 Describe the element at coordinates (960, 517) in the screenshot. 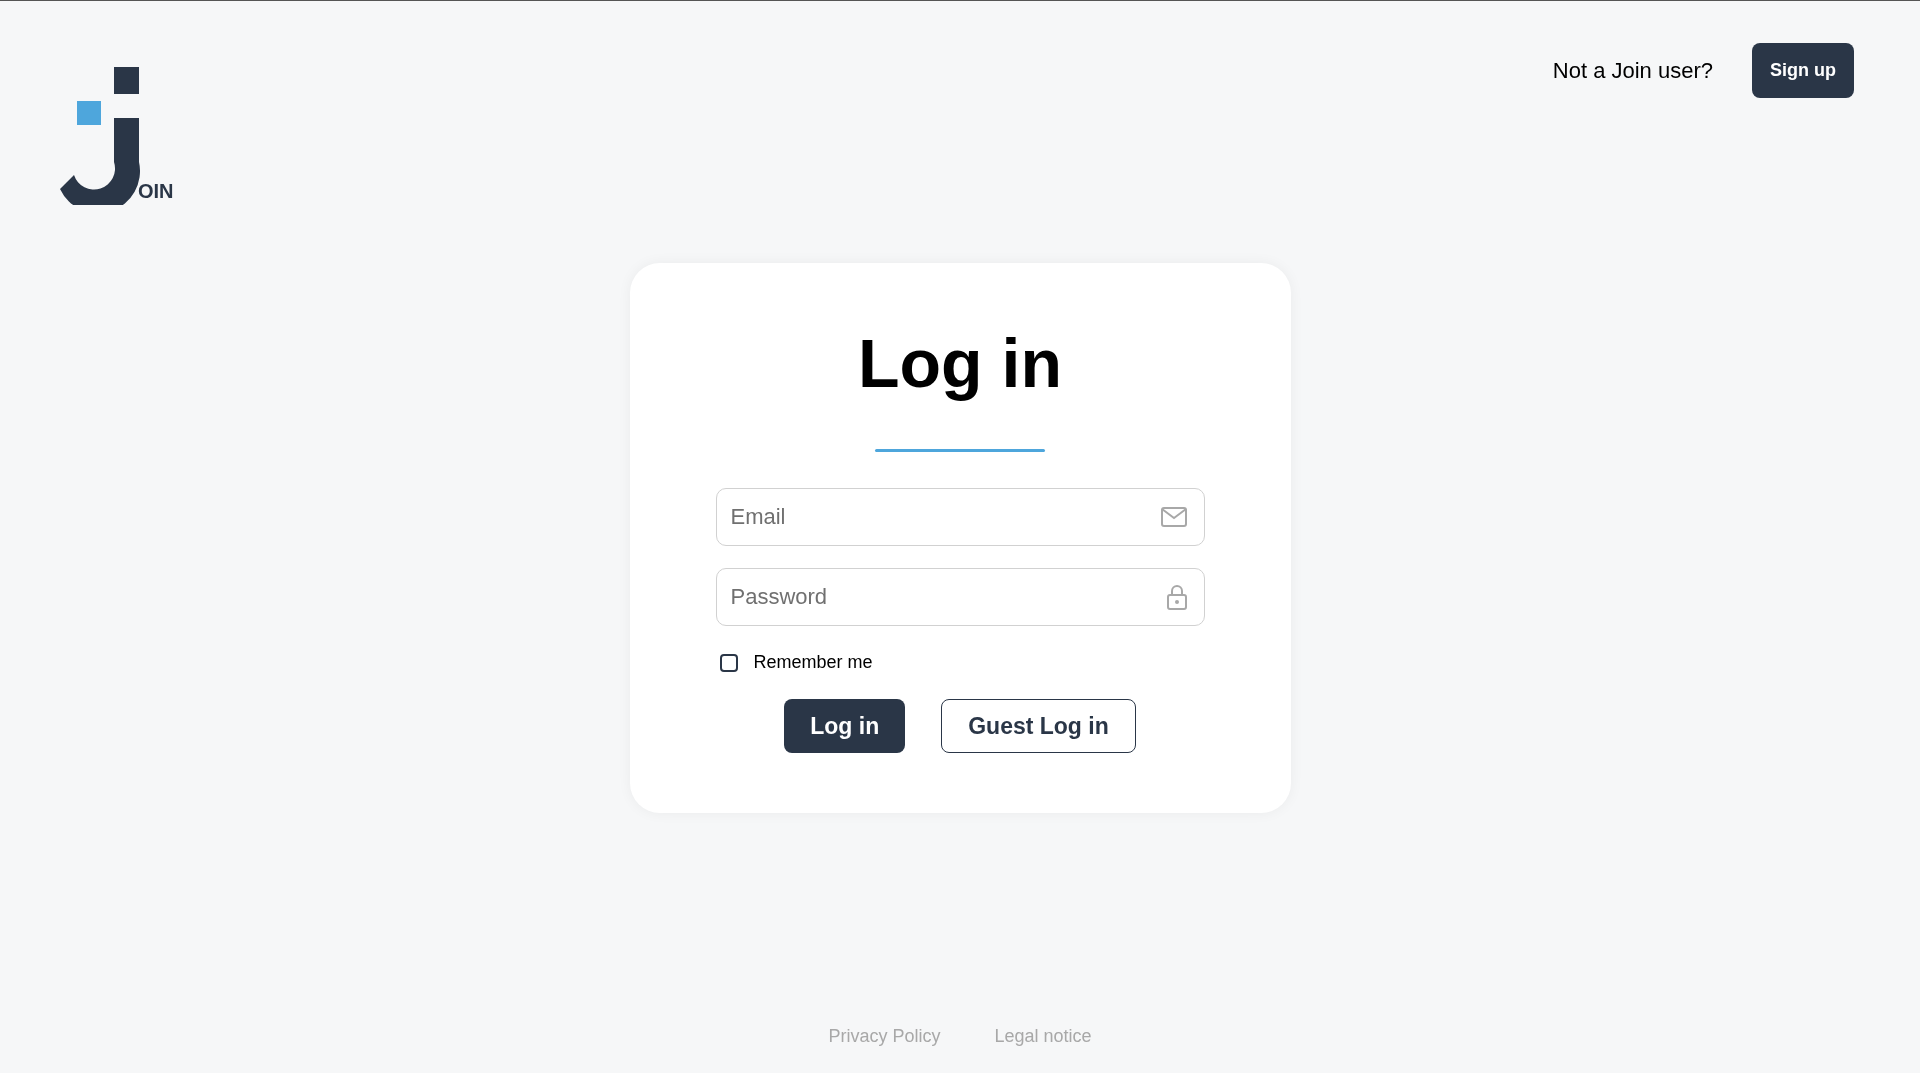

I see `email-field: Email` at that location.